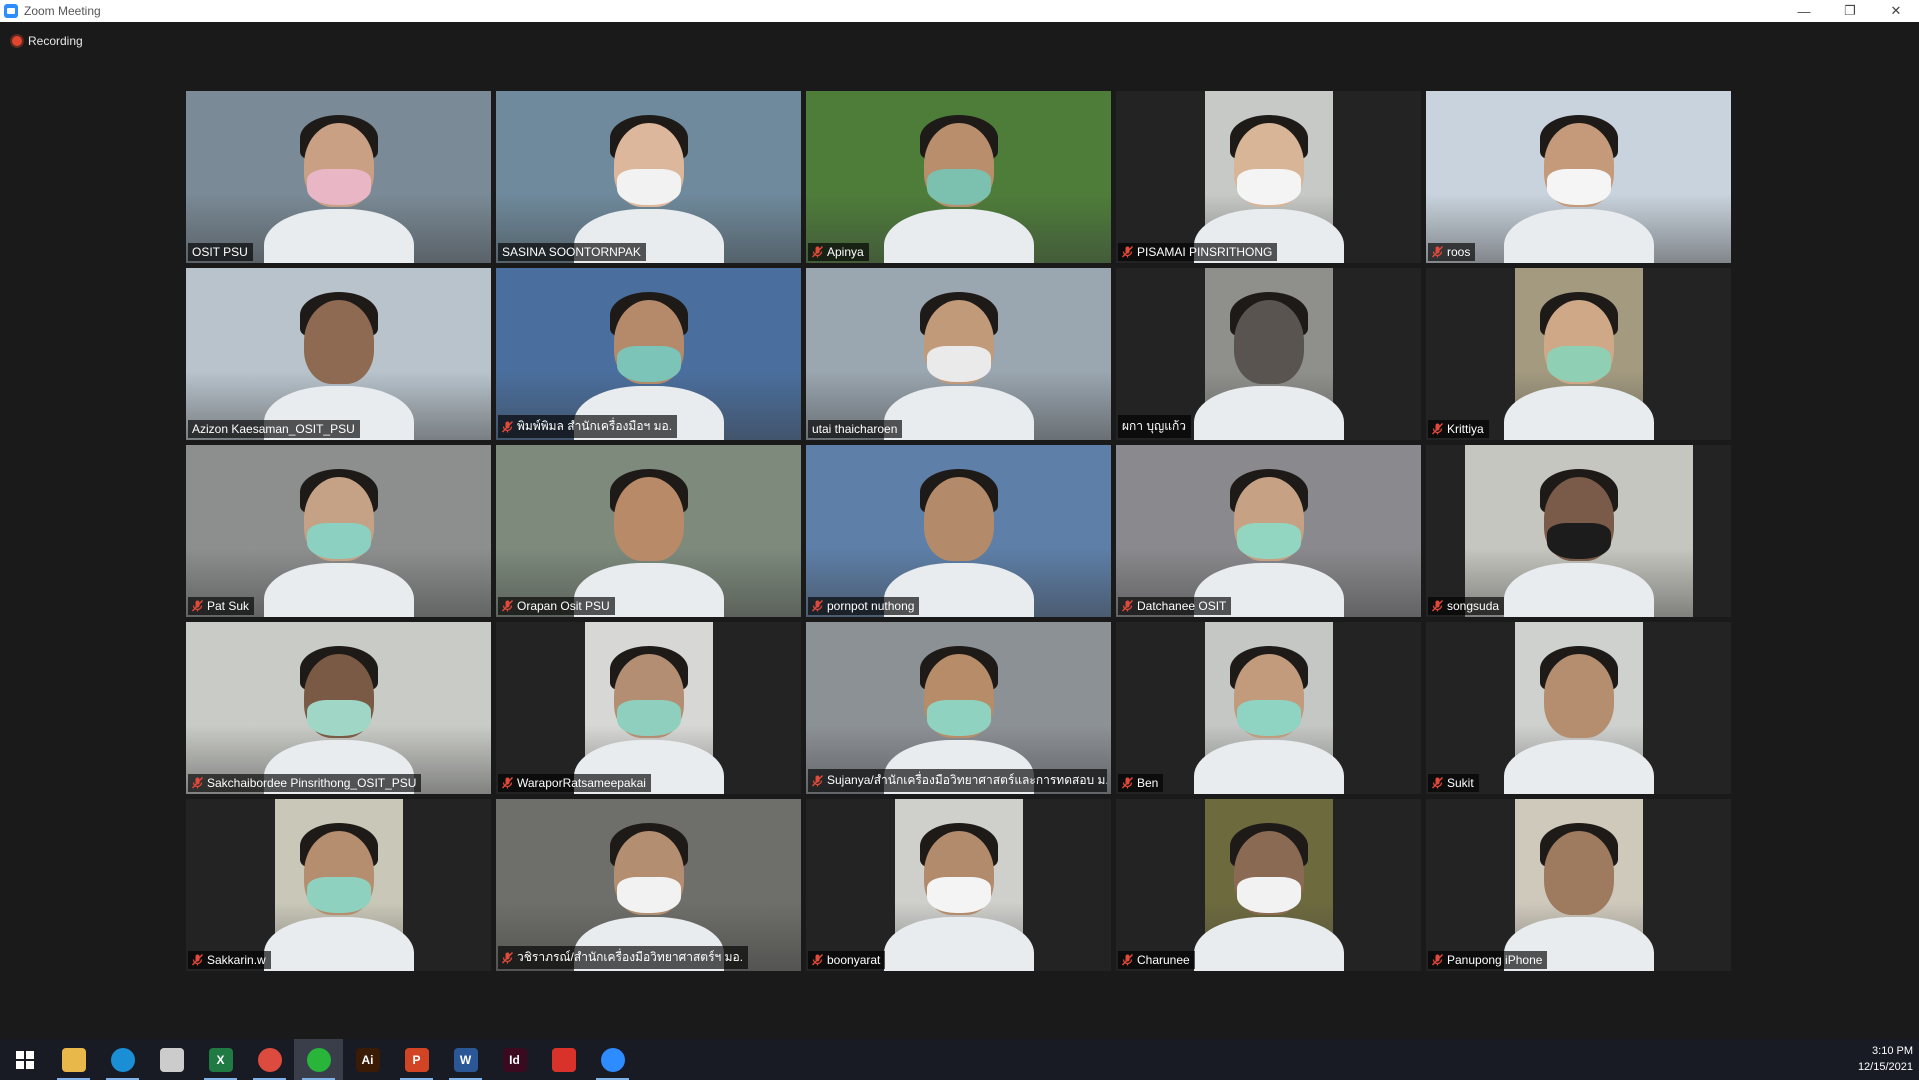 This screenshot has height=1080, width=1919. I want to click on participant-tile: Charunee, so click(1268, 885).